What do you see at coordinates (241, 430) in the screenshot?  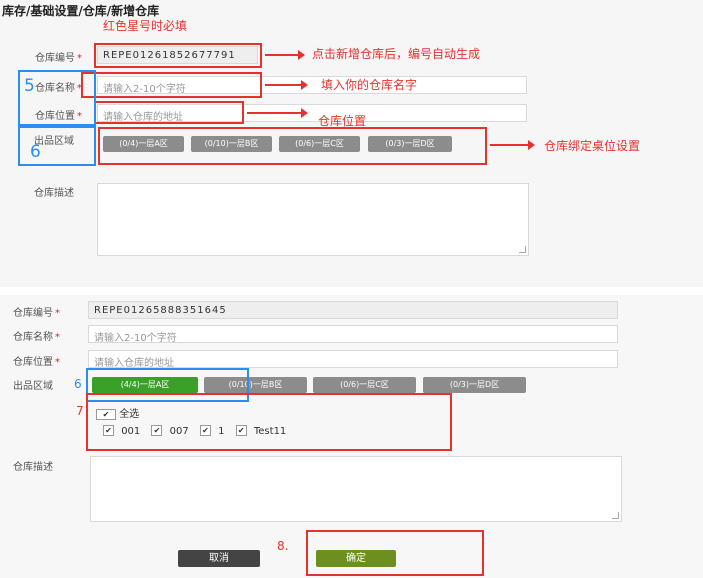 I see `table-checkbox-test11: ✔` at bounding box center [241, 430].